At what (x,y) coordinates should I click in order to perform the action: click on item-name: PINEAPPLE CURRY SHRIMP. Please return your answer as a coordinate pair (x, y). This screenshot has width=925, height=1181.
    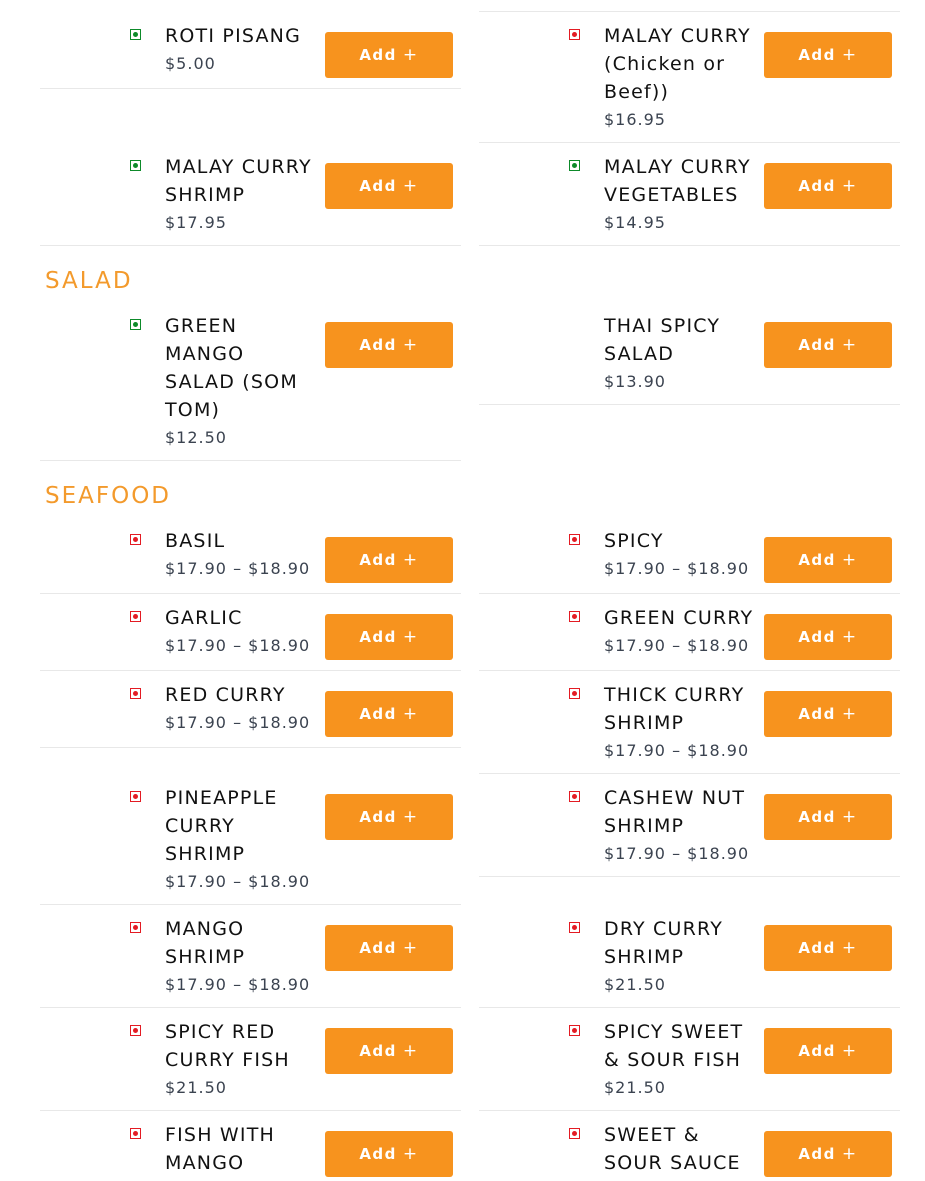
    Looking at the image, I should click on (221, 826).